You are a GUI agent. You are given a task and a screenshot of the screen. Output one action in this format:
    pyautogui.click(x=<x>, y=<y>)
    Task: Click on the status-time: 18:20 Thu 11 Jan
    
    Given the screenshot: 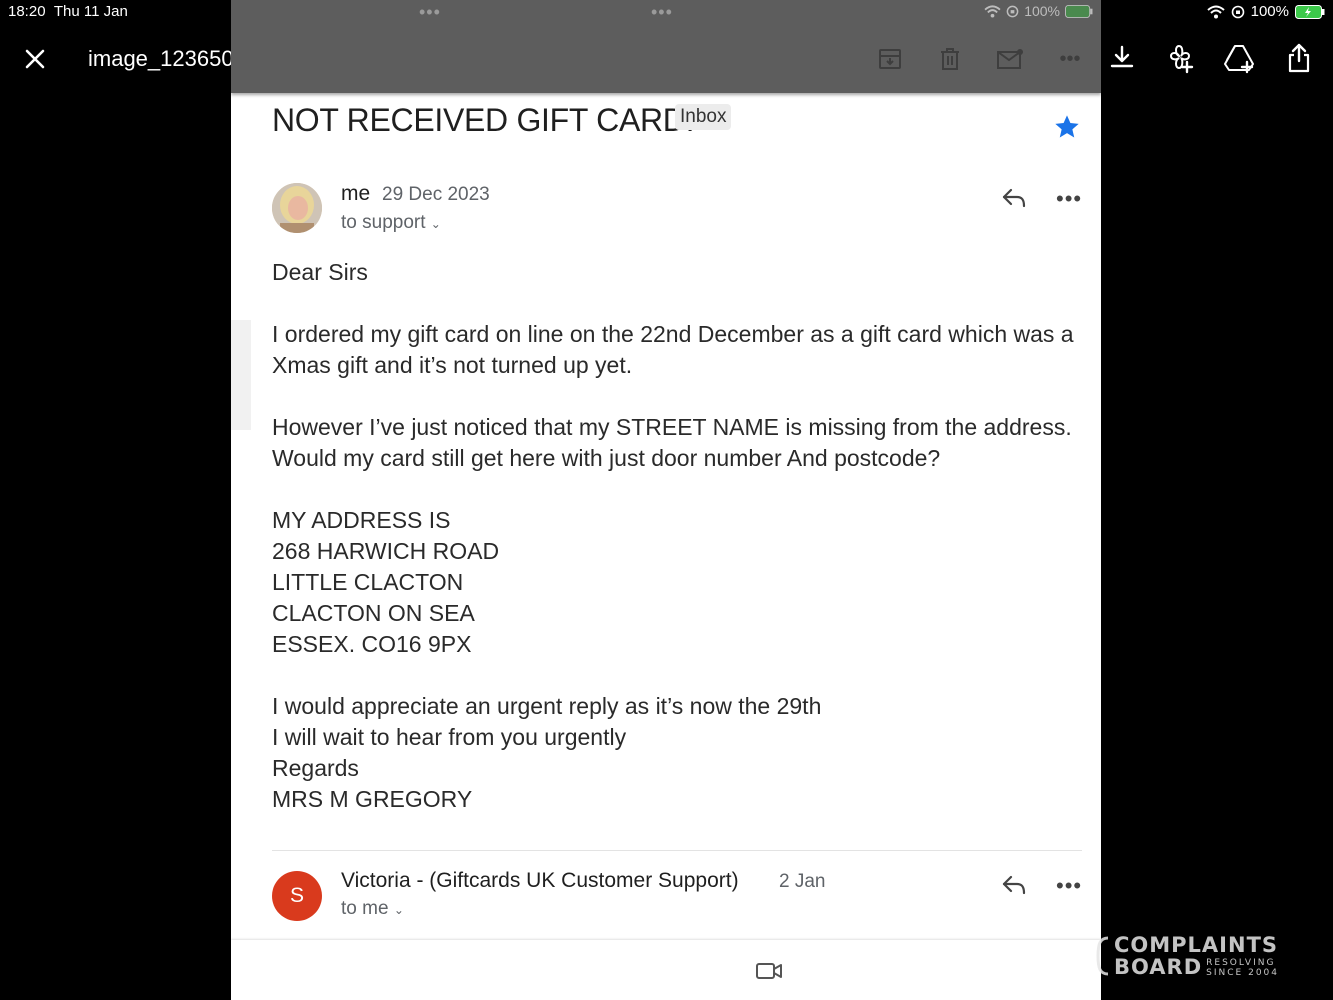 What is the action you would take?
    pyautogui.click(x=68, y=11)
    